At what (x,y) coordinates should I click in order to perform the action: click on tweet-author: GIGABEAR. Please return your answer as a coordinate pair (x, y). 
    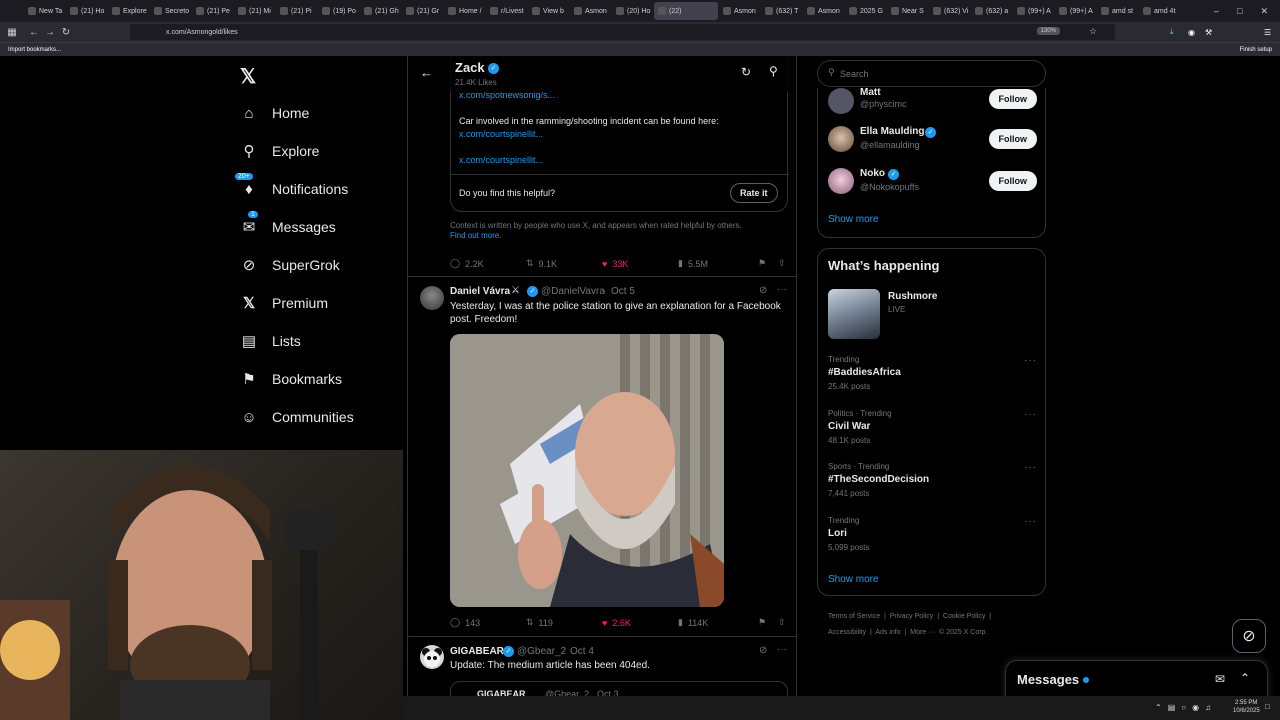
    Looking at the image, I should click on (477, 651).